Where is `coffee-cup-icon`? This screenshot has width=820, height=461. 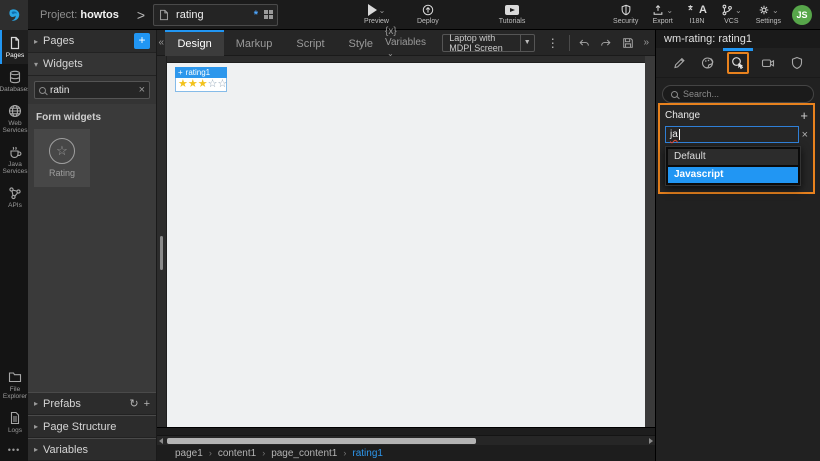 coffee-cup-icon is located at coordinates (16, 152).